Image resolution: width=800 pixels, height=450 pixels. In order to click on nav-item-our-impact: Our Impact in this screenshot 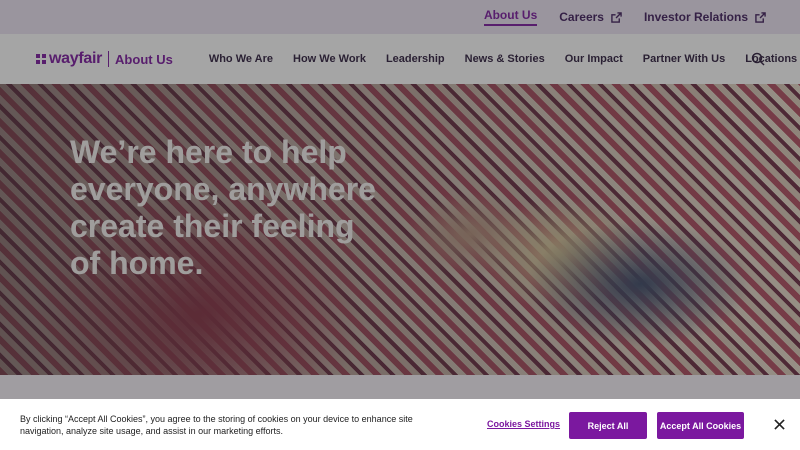, I will do `click(594, 59)`.